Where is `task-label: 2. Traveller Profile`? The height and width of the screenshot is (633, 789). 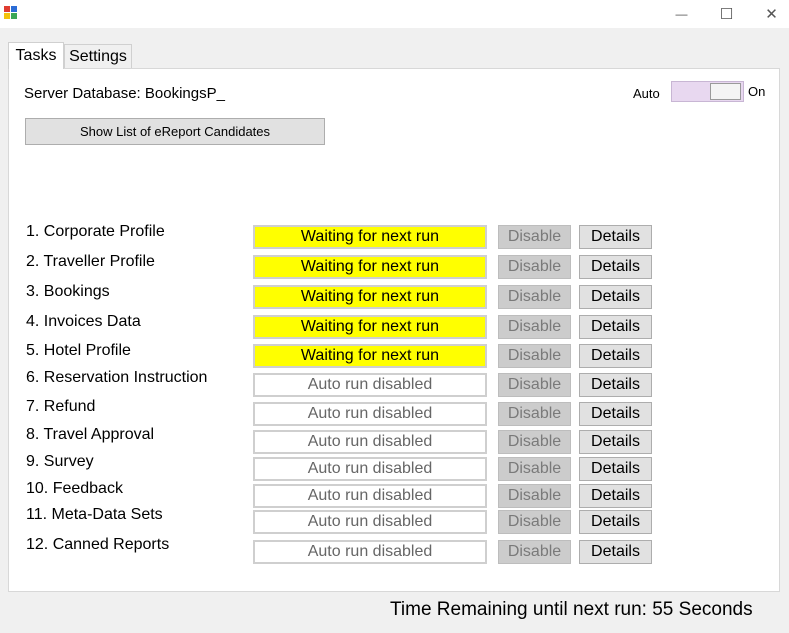 task-label: 2. Traveller Profile is located at coordinates (90, 261).